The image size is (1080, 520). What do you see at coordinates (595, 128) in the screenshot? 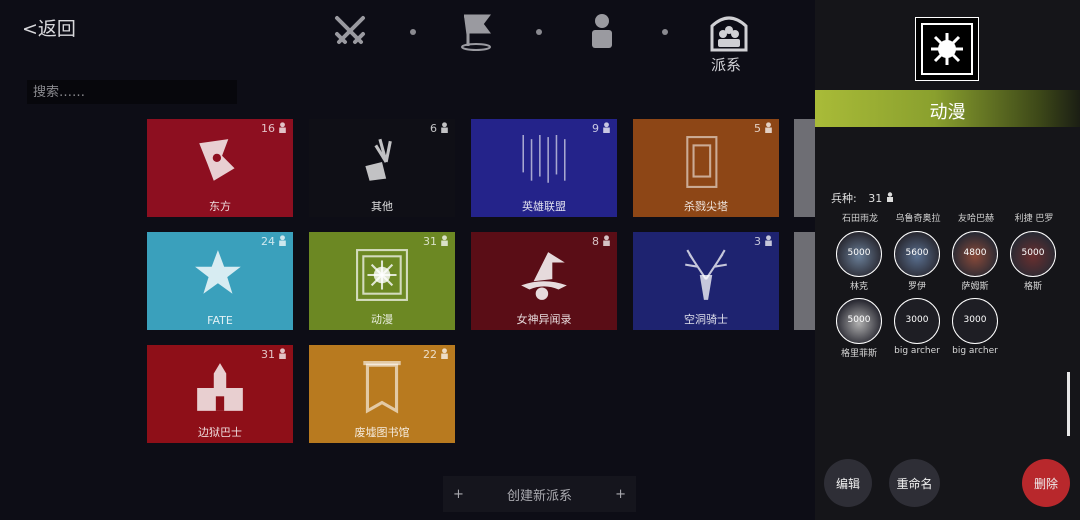
I see `faction-unit-count: 9` at bounding box center [595, 128].